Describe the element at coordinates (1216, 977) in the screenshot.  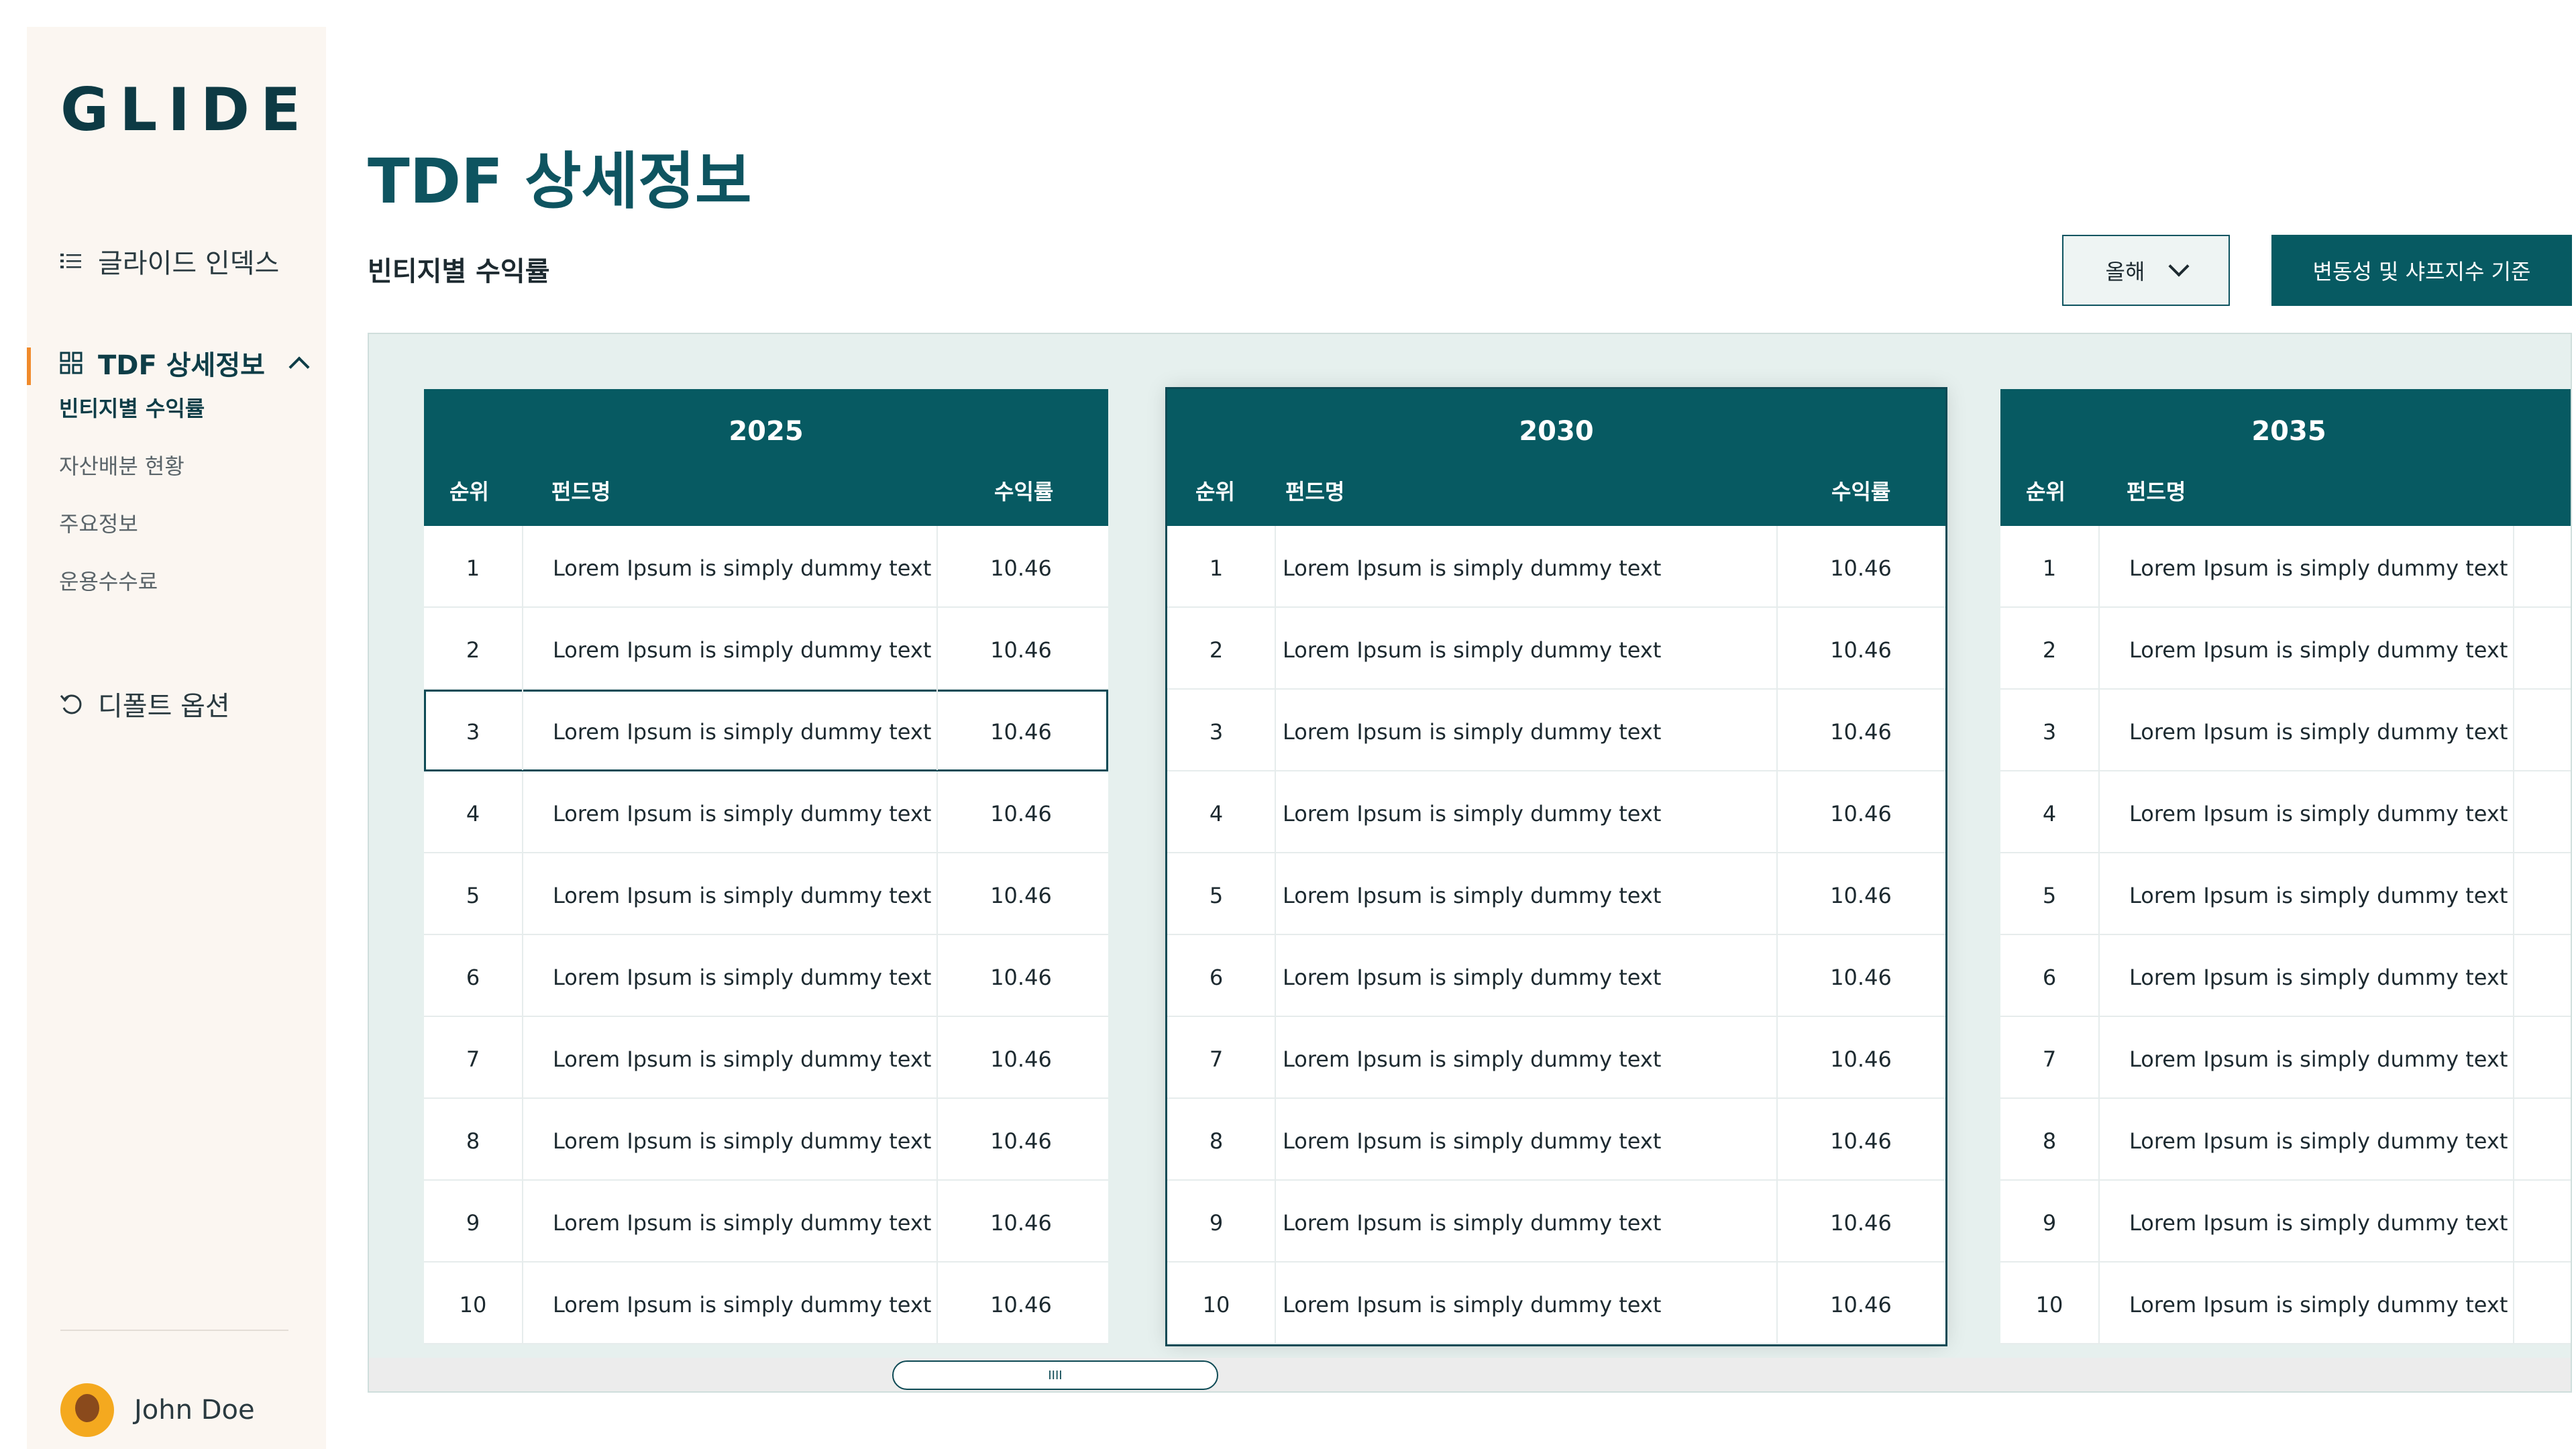
I see `rank-cell: 6` at that location.